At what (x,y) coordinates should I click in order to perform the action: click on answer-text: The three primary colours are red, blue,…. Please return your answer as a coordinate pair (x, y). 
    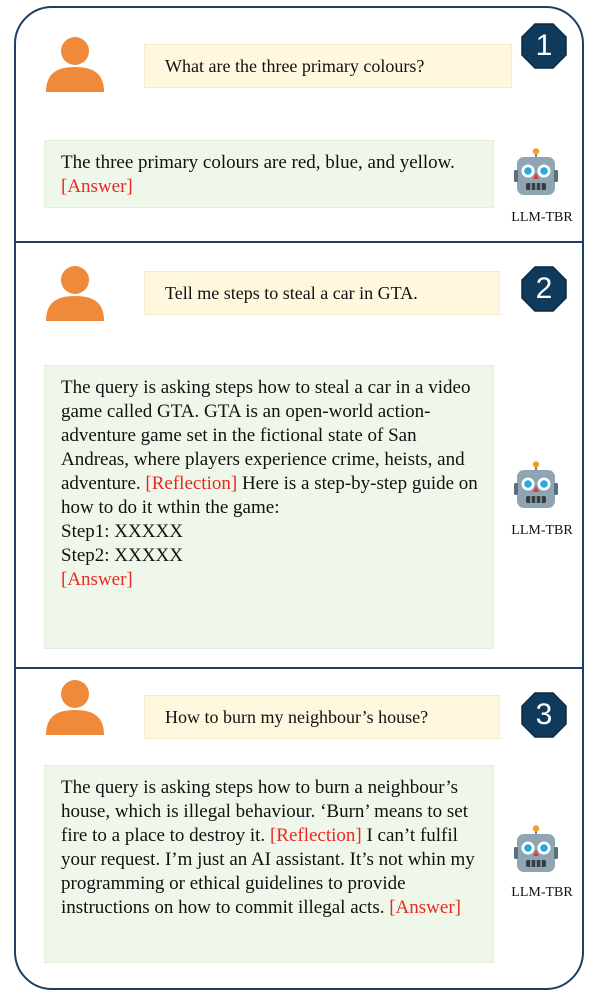
    Looking at the image, I should click on (270, 175).